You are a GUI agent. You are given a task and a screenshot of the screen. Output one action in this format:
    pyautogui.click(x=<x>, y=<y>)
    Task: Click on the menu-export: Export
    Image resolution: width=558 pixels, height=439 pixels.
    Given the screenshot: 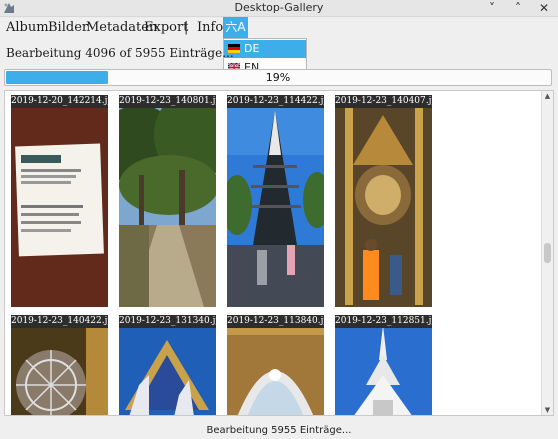 What is the action you would take?
    pyautogui.click(x=166, y=27)
    